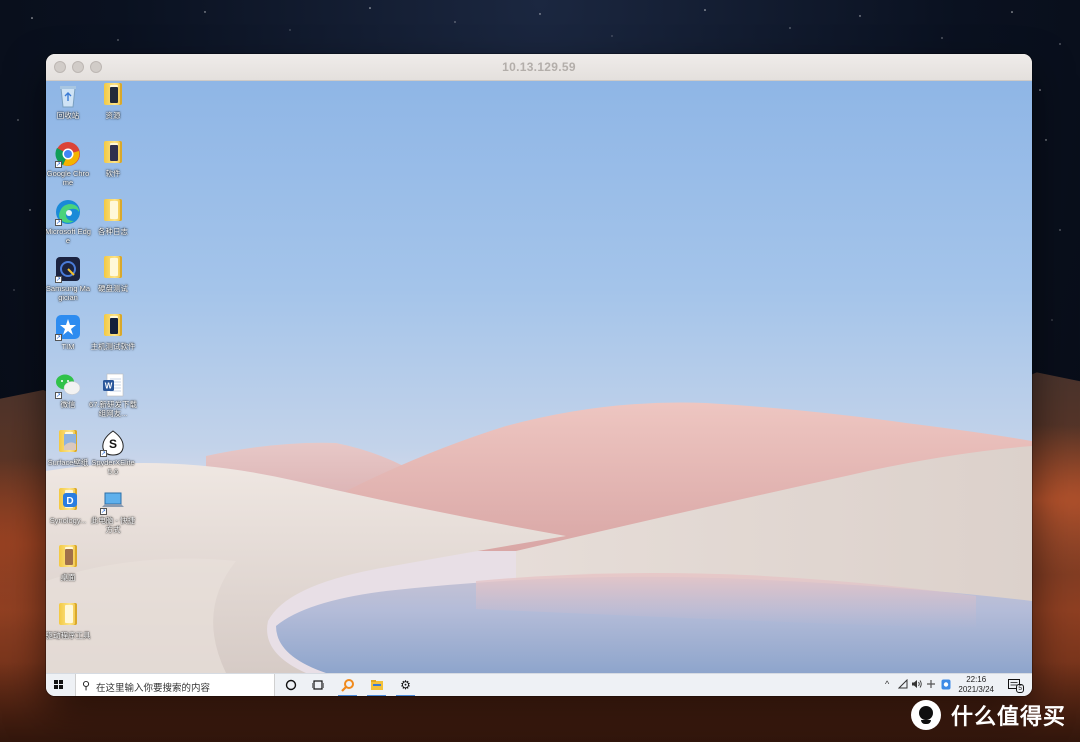 The width and height of the screenshot is (1080, 742). I want to click on desktop-icon-wechat: ↗ 微信, so click(69, 390).